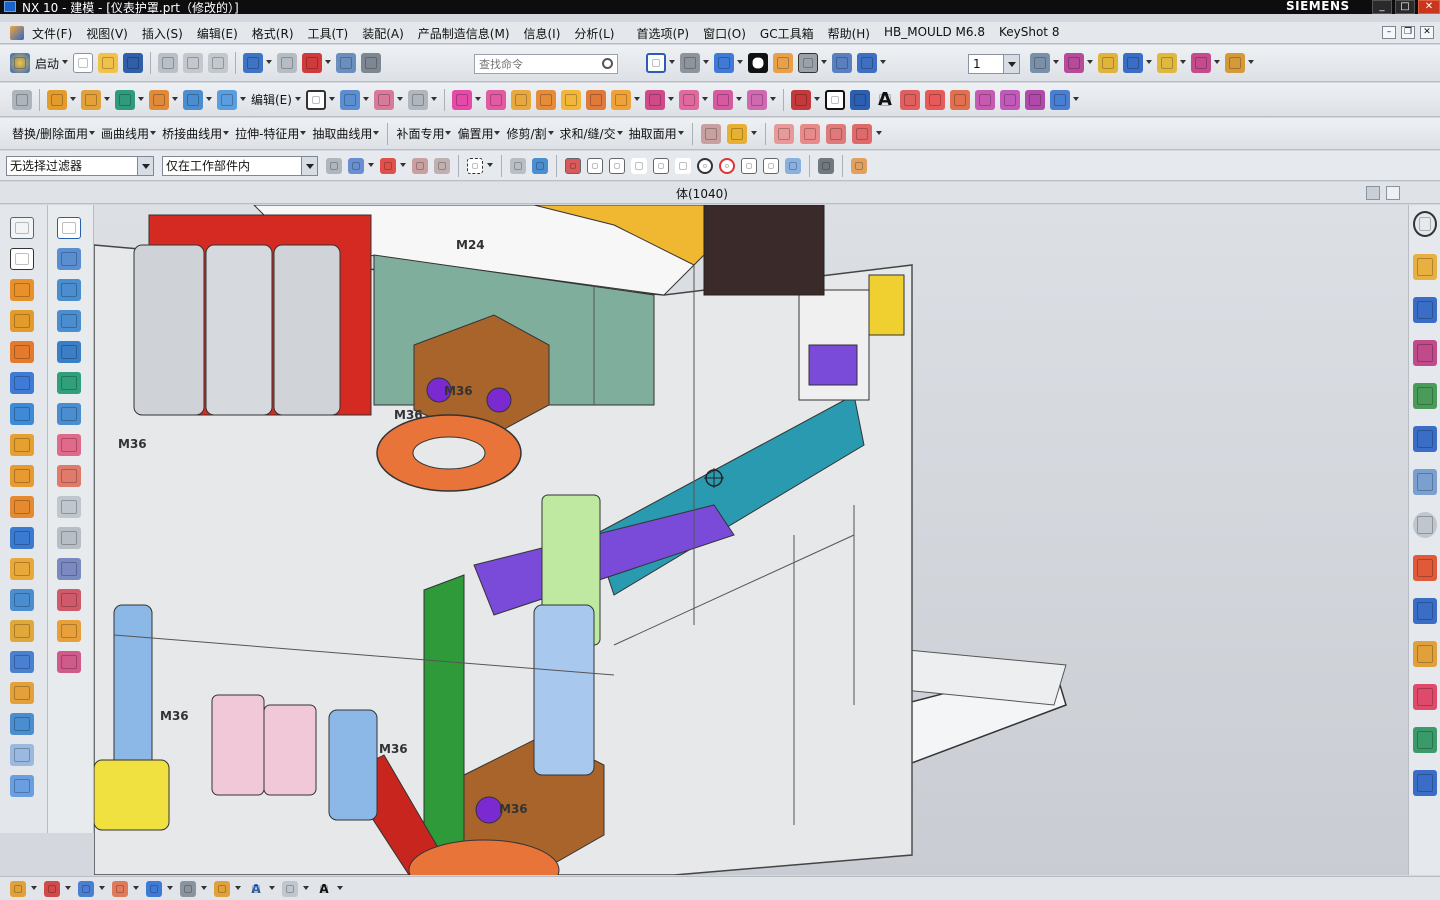 The height and width of the screenshot is (900, 1440). Describe the element at coordinates (69, 600) in the screenshot. I see `face-blend-icon` at that location.